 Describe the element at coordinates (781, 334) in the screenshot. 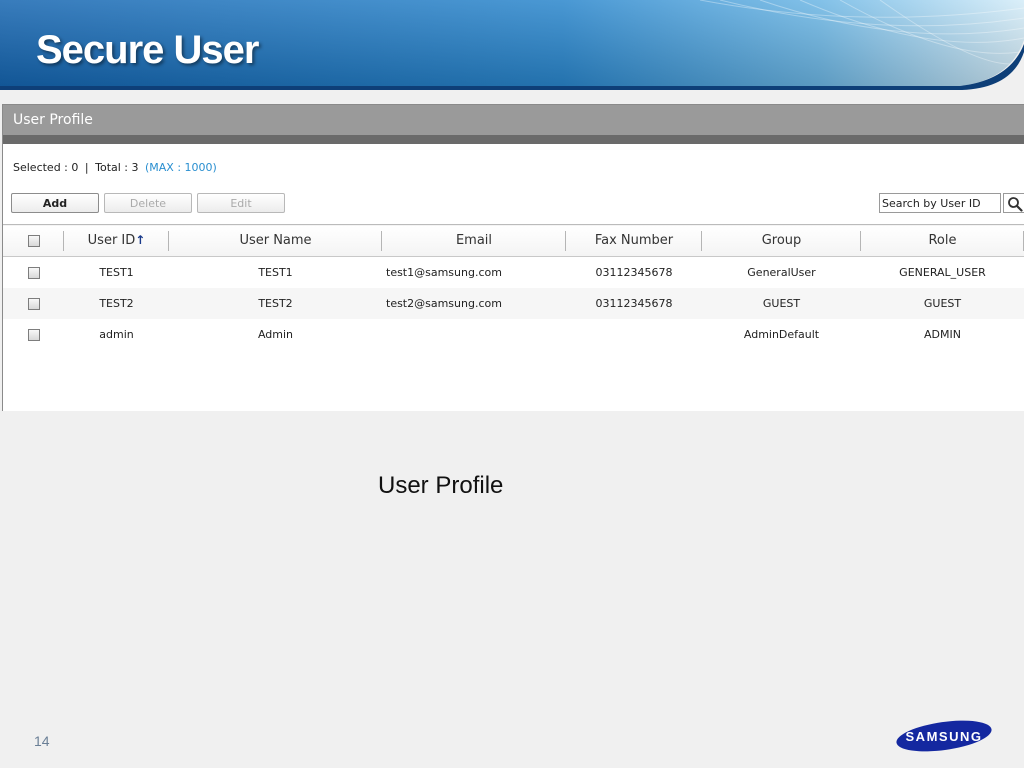

I see `group-cell: AdminDefault` at that location.